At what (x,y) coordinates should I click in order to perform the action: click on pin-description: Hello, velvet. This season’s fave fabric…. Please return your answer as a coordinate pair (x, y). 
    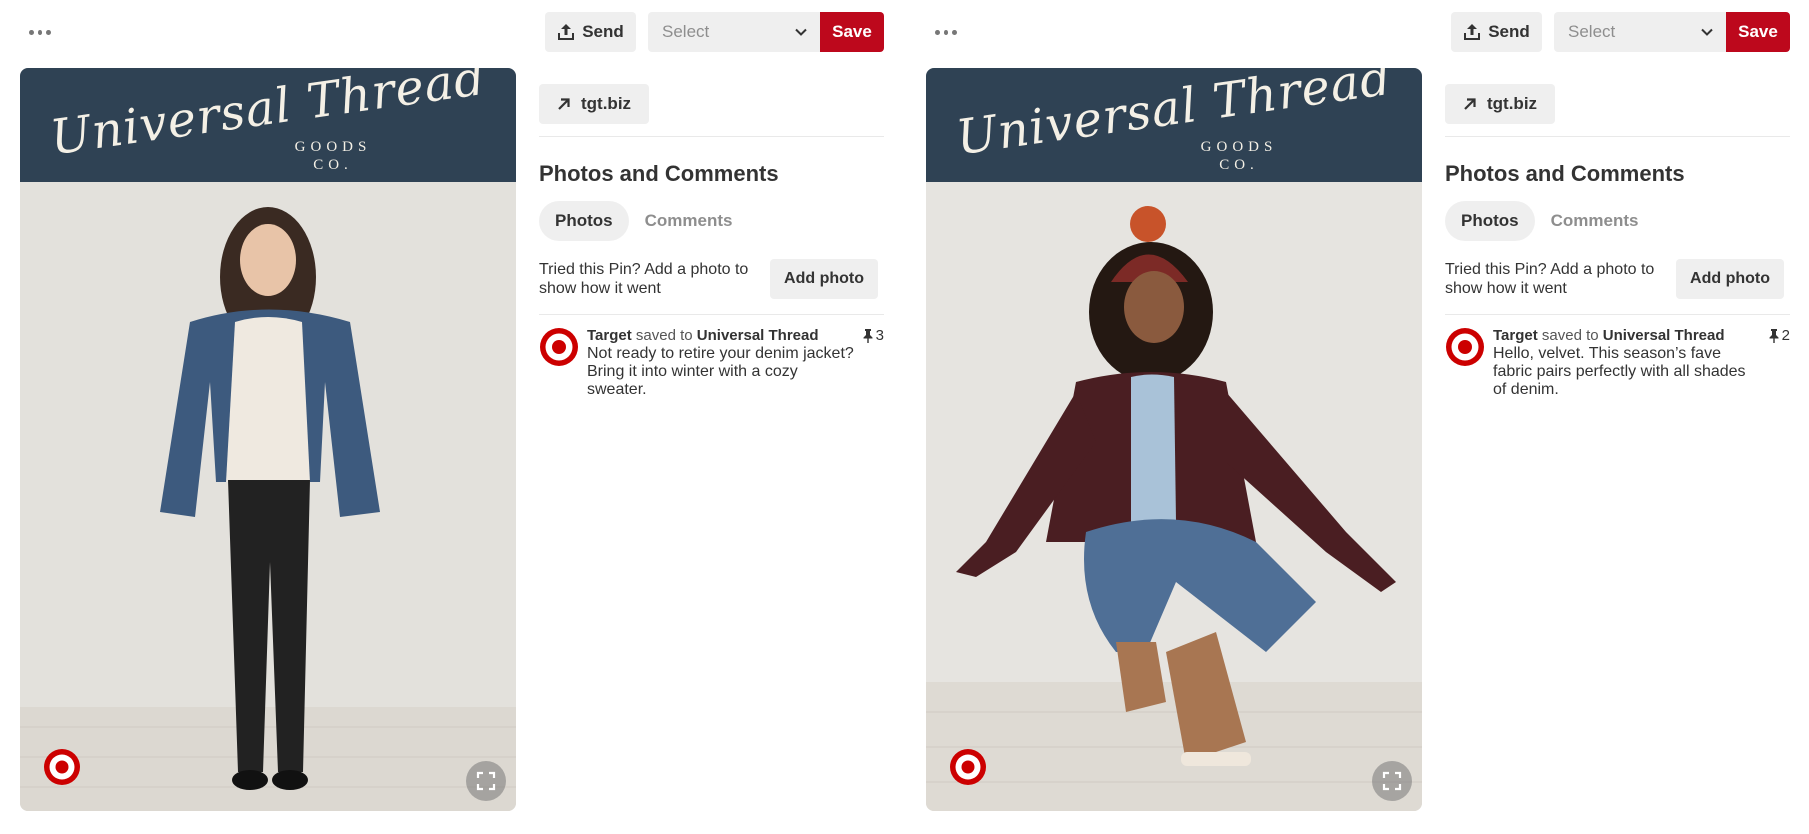
    Looking at the image, I should click on (1619, 371).